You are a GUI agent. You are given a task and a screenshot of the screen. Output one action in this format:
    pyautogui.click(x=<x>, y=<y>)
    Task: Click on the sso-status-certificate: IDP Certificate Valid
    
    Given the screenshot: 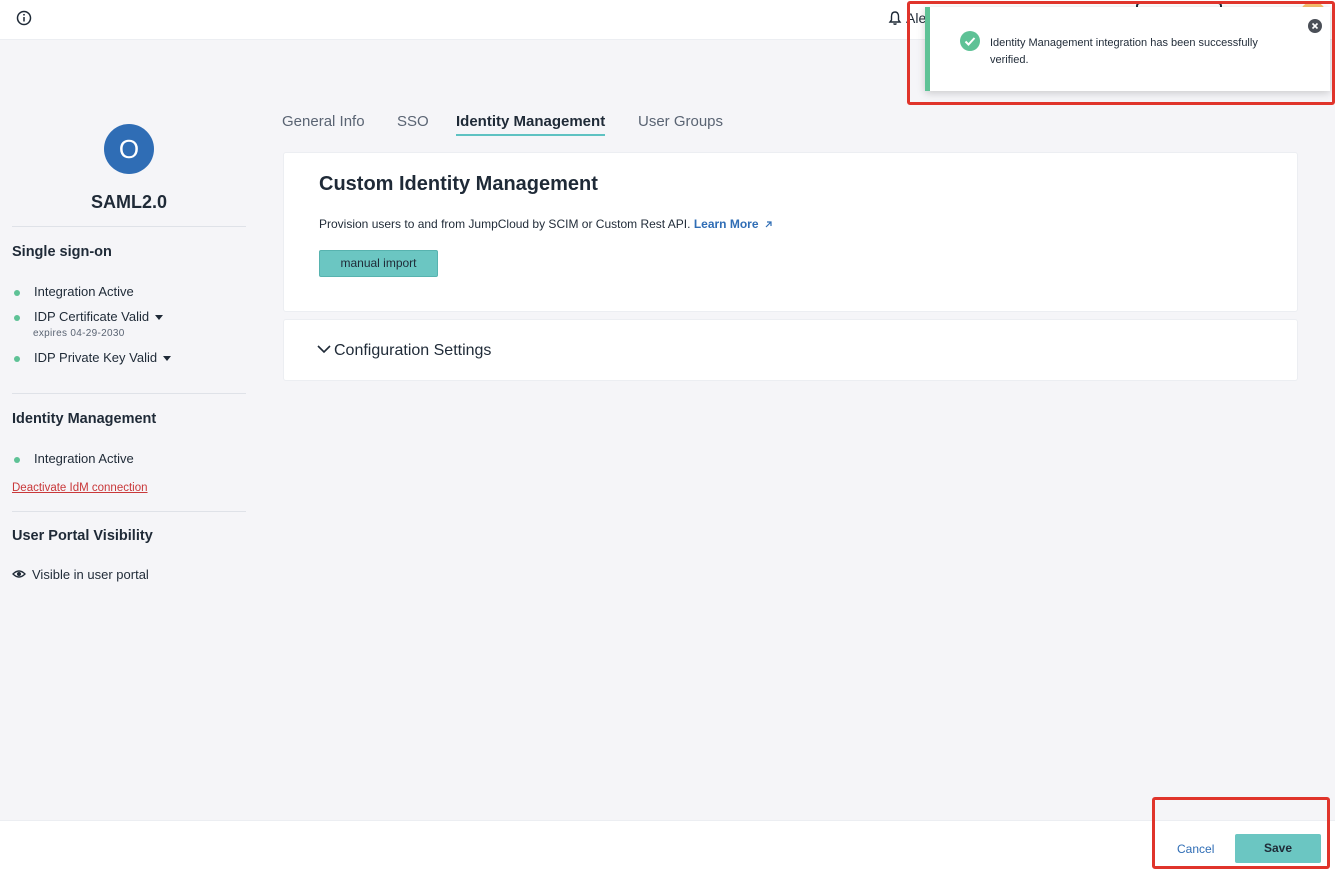 What is the action you would take?
    pyautogui.click(x=88, y=316)
    